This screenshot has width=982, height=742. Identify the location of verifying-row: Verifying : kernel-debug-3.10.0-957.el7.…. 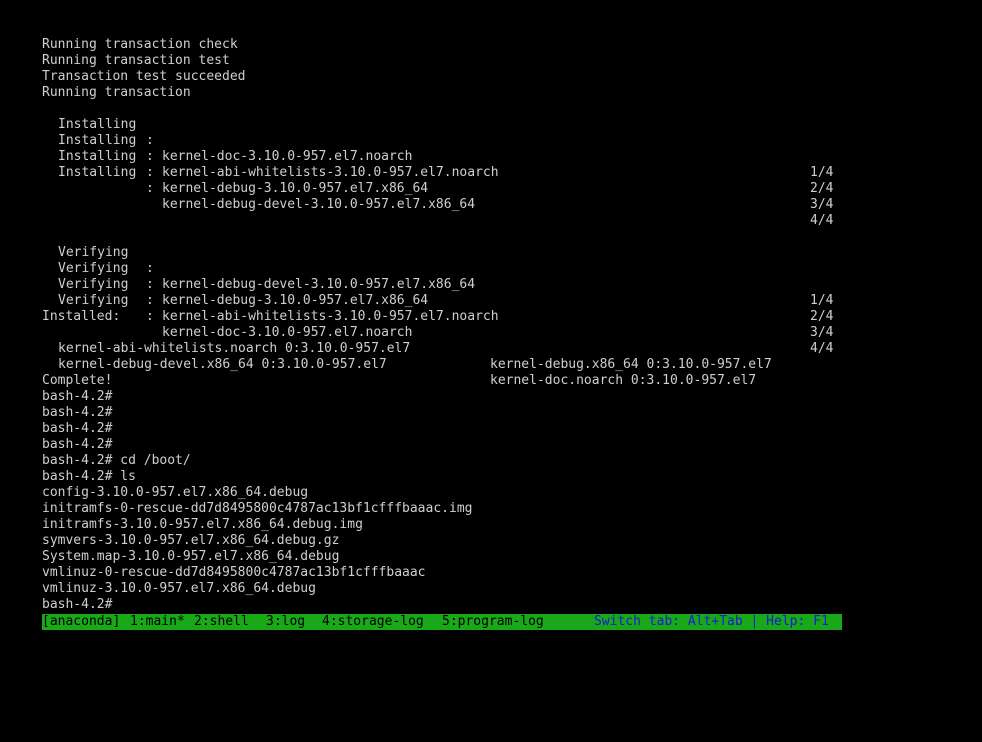
(492, 284).